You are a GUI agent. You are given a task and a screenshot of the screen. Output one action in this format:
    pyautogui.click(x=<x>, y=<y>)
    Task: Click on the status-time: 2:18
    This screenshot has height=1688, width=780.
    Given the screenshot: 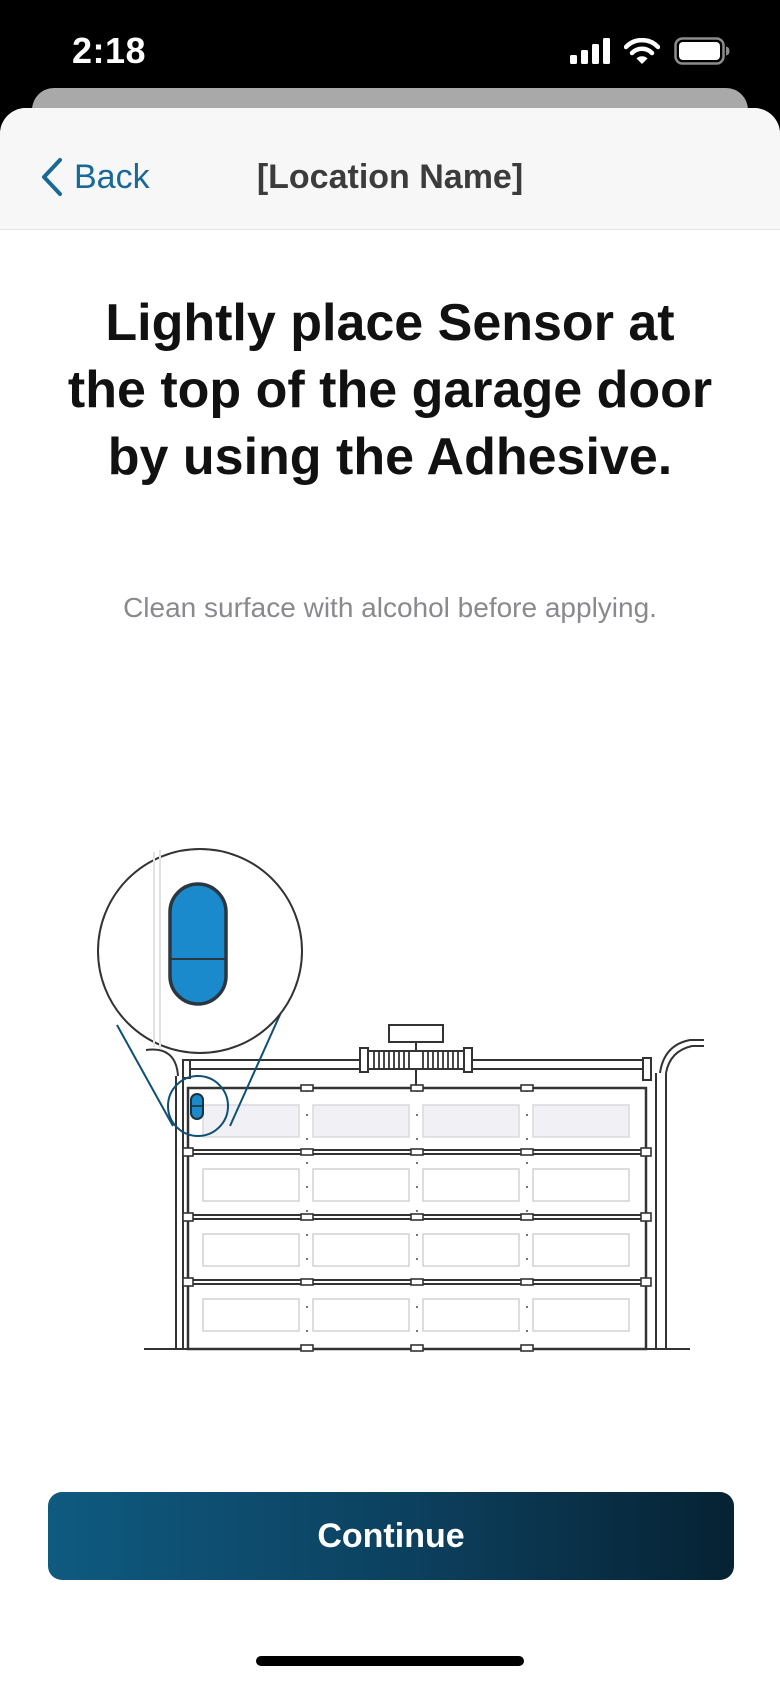 What is the action you would take?
    pyautogui.click(x=109, y=50)
    